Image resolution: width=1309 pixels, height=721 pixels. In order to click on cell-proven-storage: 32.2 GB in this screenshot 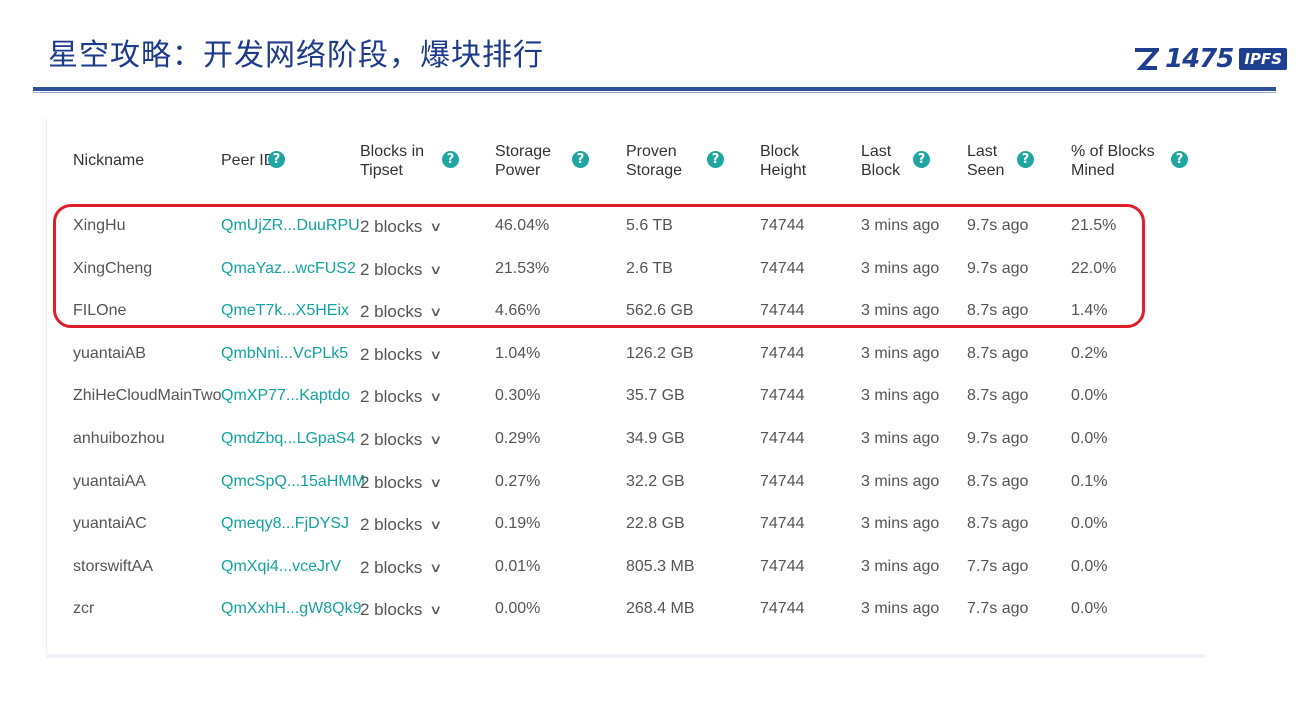, I will do `click(655, 481)`.